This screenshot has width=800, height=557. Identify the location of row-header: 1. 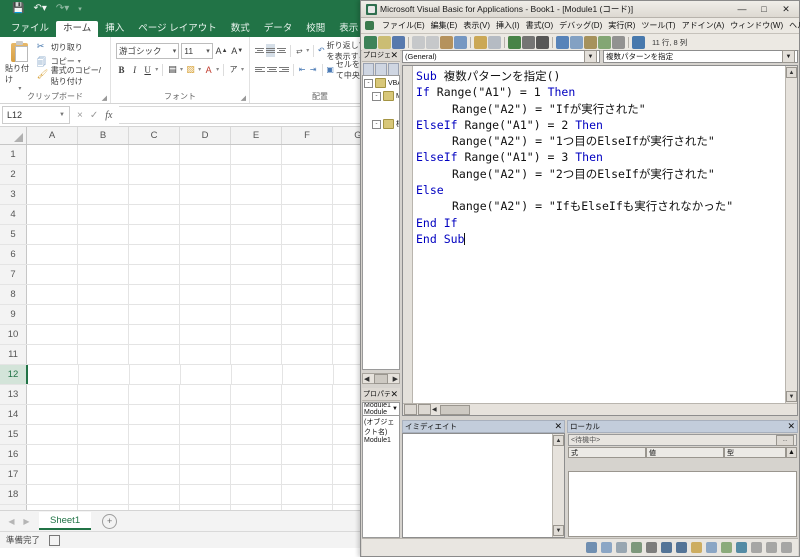
(13, 154).